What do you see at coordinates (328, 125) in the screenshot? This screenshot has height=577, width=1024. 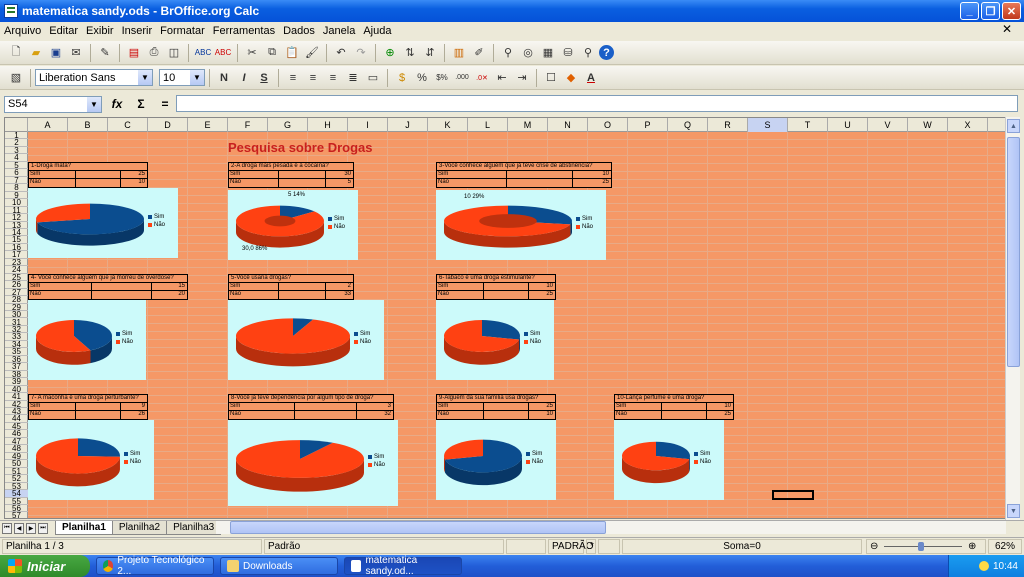 I see `column-header-h: H` at bounding box center [328, 125].